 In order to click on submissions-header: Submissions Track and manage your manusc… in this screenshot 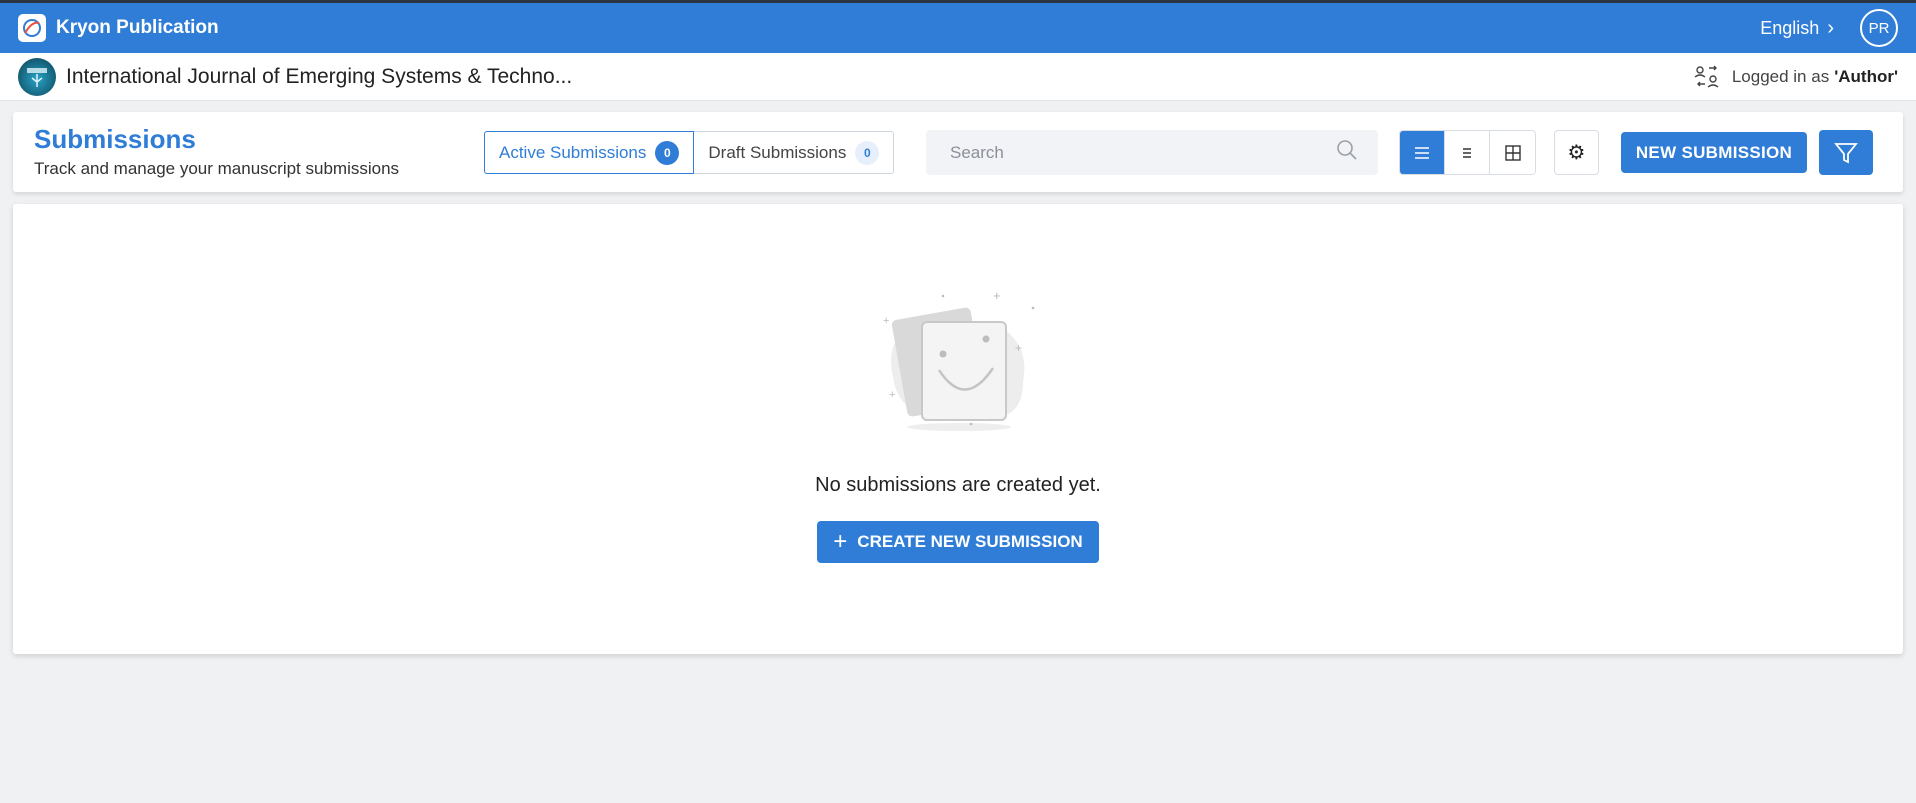, I will do `click(958, 152)`.